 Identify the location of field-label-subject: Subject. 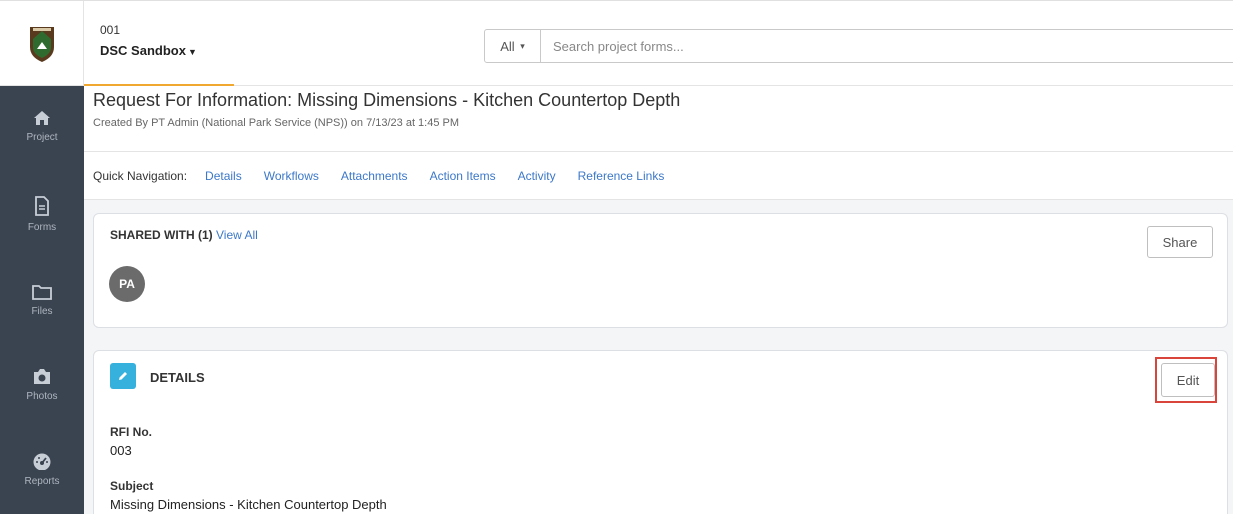
(132, 486).